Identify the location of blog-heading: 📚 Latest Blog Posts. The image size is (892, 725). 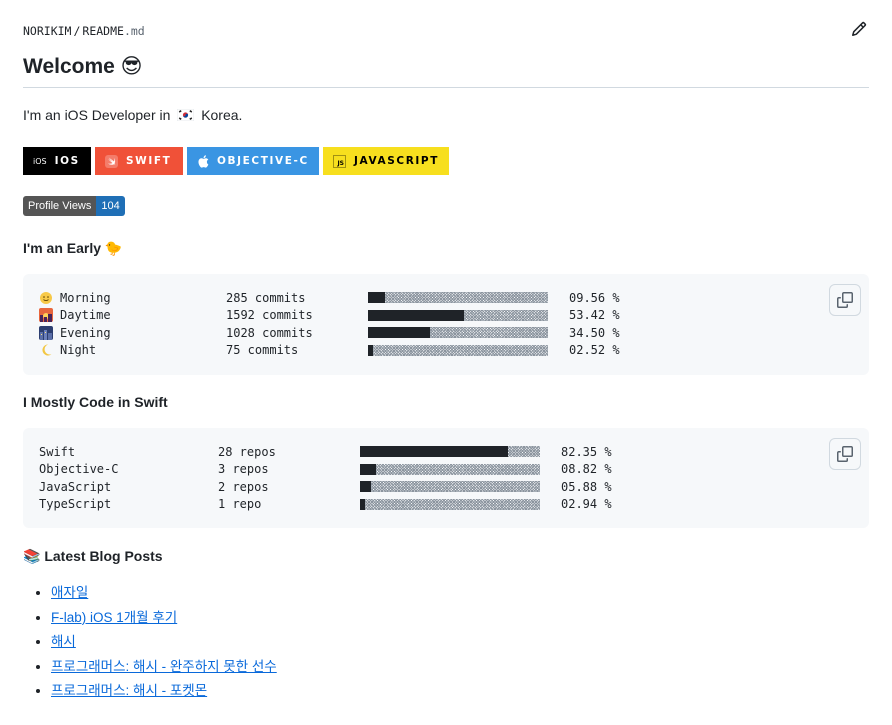
(93, 556).